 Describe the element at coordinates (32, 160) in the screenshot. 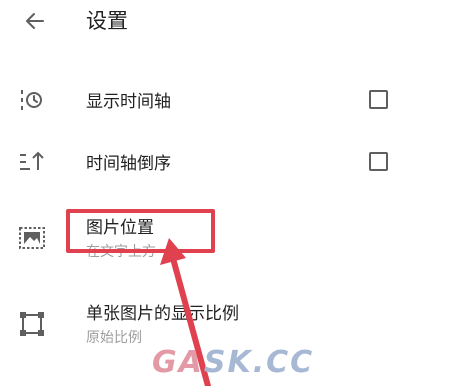

I see `reverse-order-icon` at that location.